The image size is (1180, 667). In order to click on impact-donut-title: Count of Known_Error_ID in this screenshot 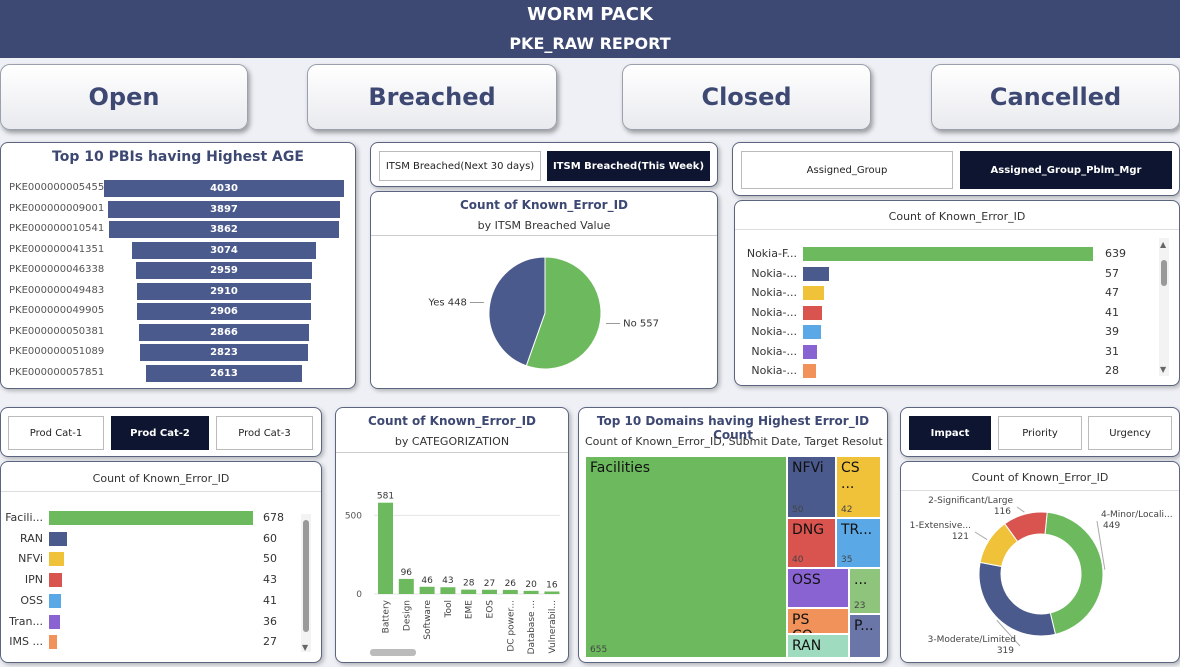, I will do `click(1040, 477)`.